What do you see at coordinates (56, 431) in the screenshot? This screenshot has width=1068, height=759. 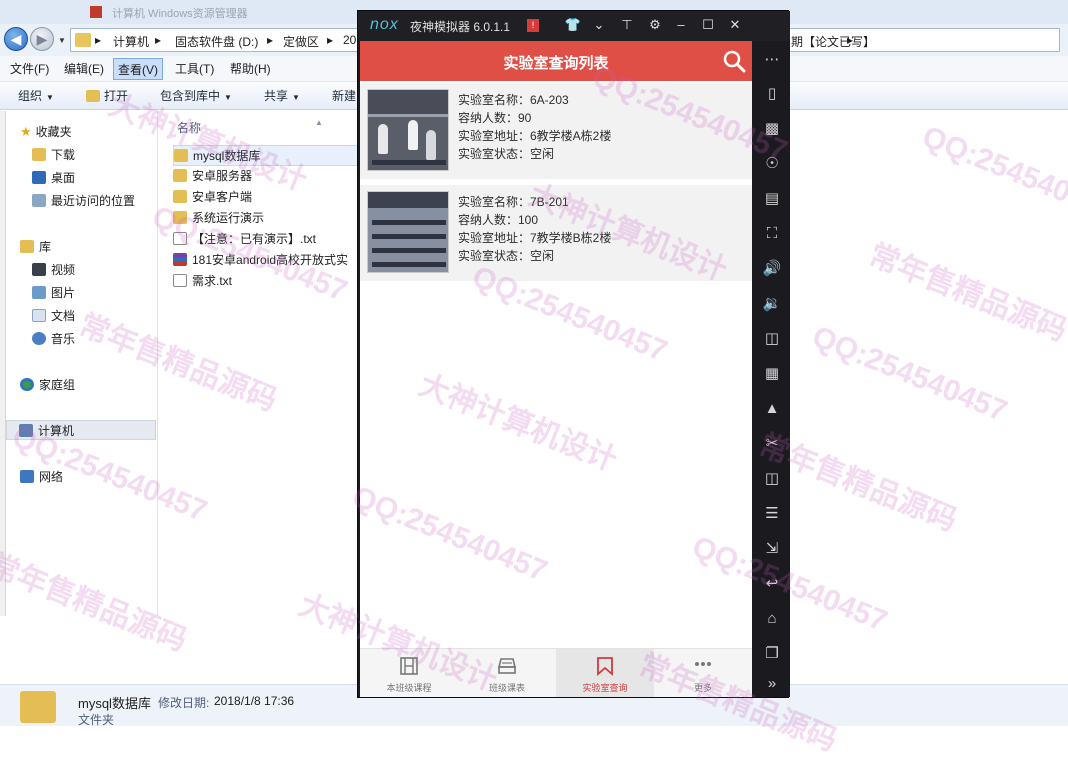 I see `nav-computer-label: 计算机` at bounding box center [56, 431].